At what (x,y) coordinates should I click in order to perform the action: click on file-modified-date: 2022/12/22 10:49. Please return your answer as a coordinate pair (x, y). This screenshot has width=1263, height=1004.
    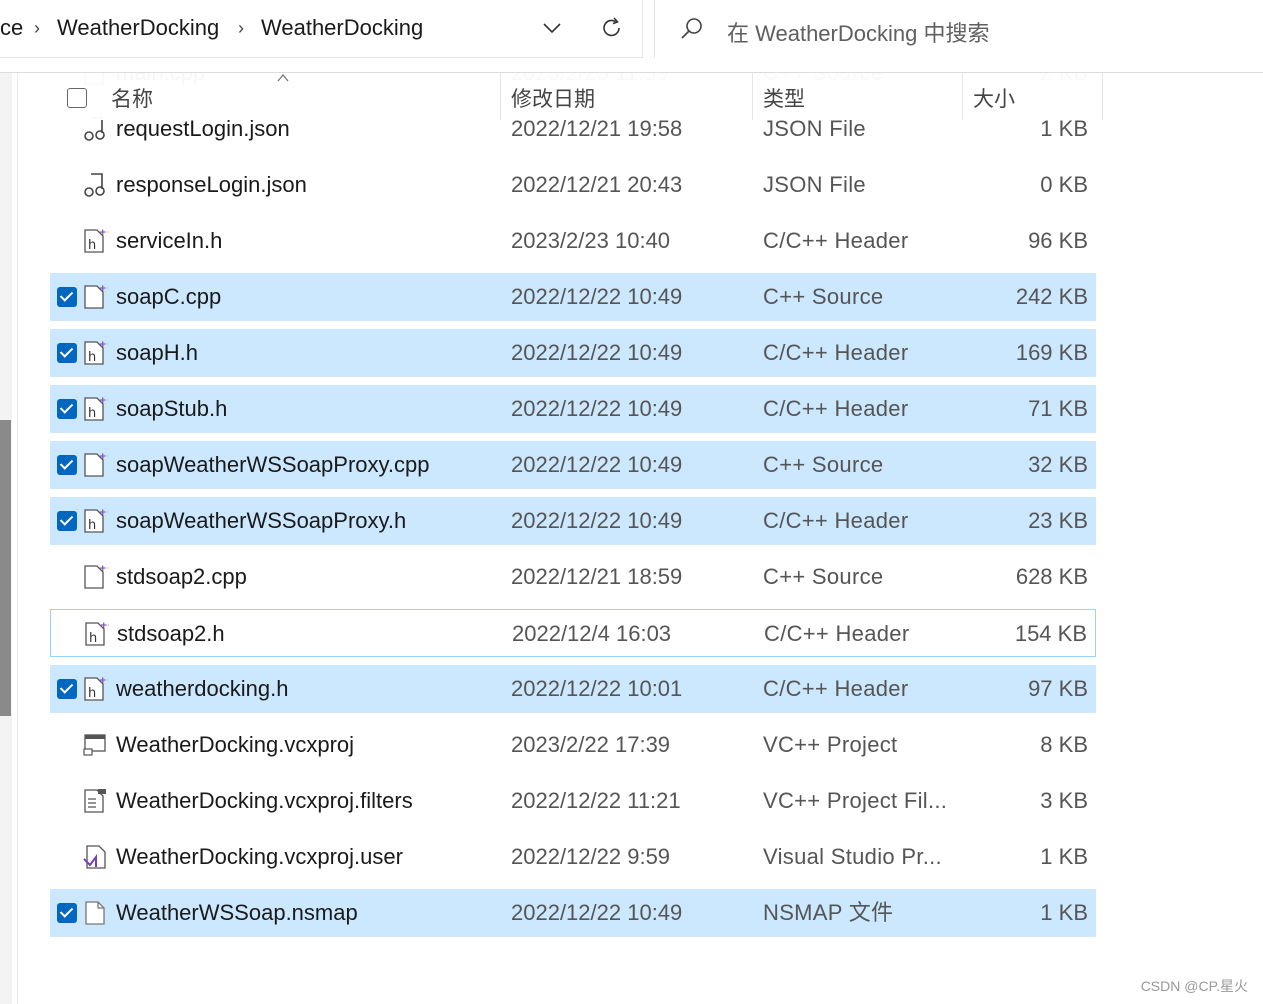
    Looking at the image, I should click on (597, 296).